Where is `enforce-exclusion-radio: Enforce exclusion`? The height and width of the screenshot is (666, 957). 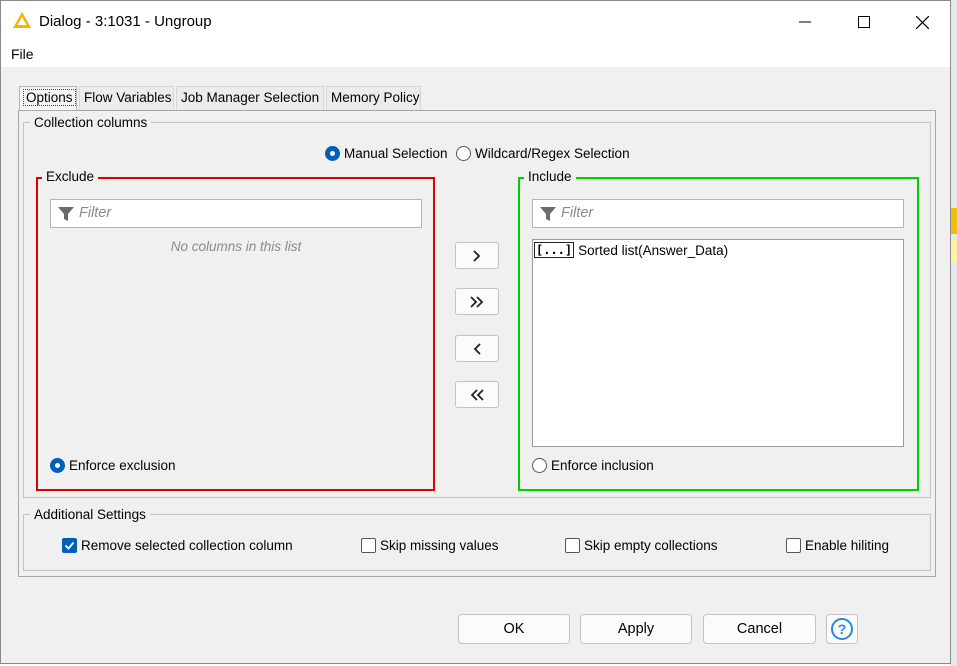 enforce-exclusion-radio: Enforce exclusion is located at coordinates (113, 465).